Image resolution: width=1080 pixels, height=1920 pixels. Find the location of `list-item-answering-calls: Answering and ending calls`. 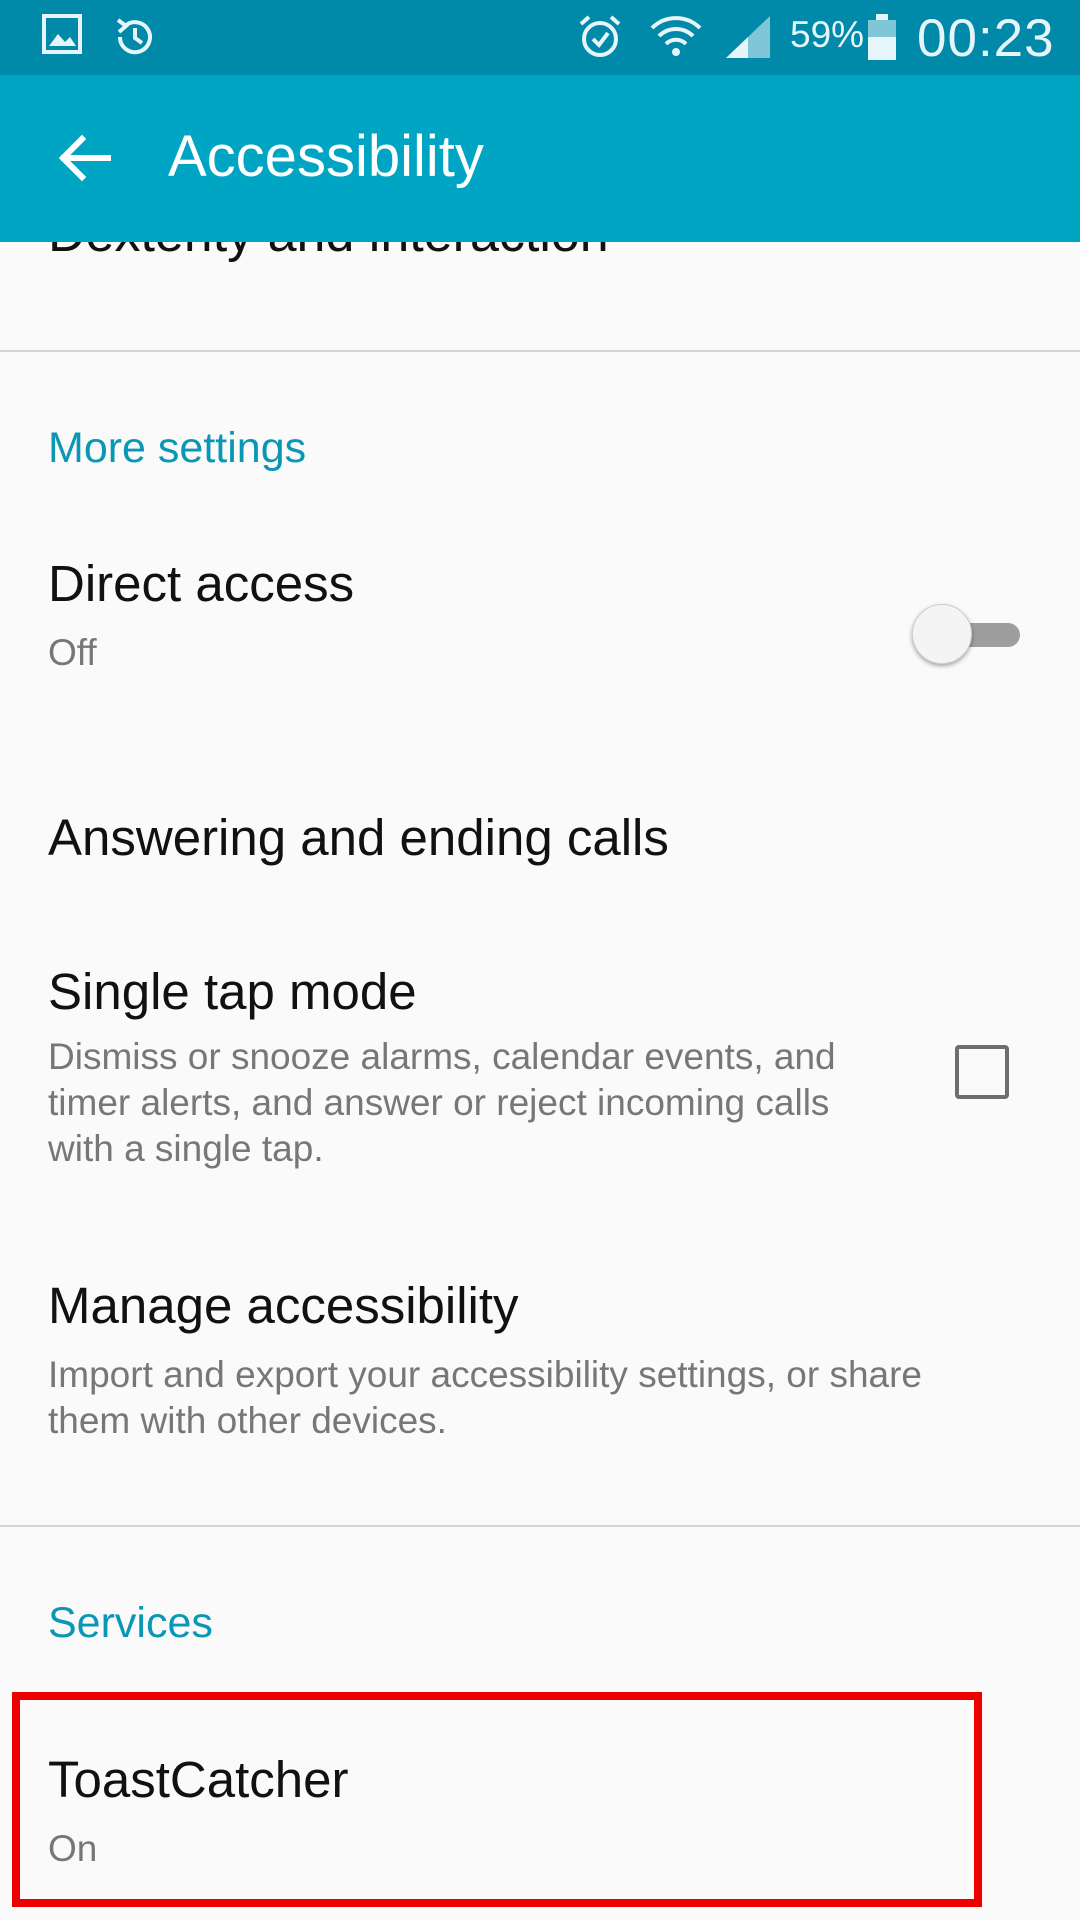

list-item-answering-calls: Answering and ending calls is located at coordinates (540, 862).